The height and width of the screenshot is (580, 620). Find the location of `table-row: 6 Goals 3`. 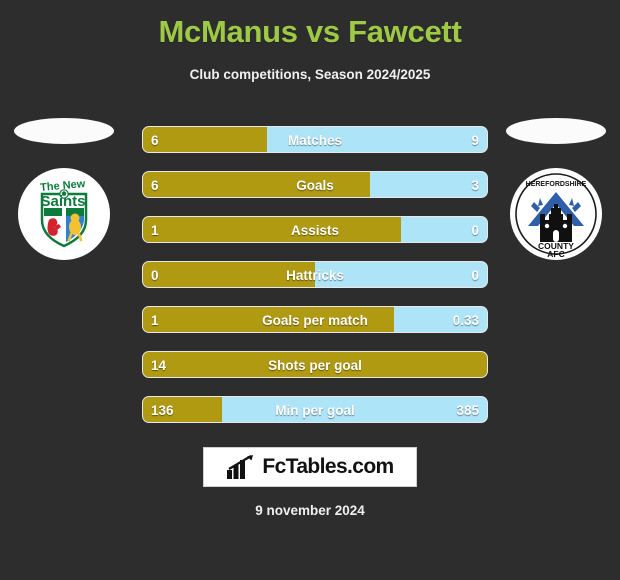

table-row: 6 Goals 3 is located at coordinates (315, 184).